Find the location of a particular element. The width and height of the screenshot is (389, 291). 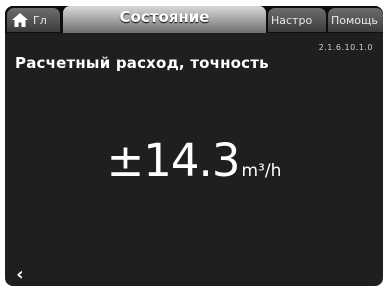

tab-settings: Настро is located at coordinates (297, 20).